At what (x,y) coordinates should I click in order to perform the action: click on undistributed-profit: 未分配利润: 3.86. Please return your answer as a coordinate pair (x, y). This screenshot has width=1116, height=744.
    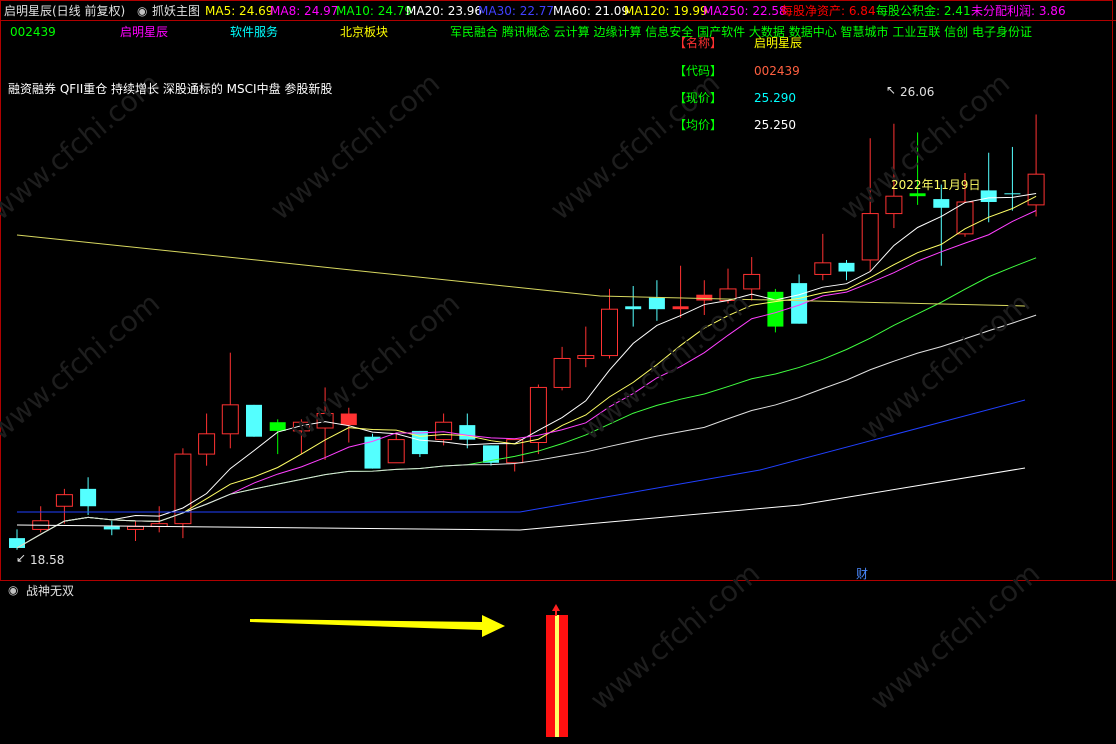
    Looking at the image, I should click on (1018, 11).